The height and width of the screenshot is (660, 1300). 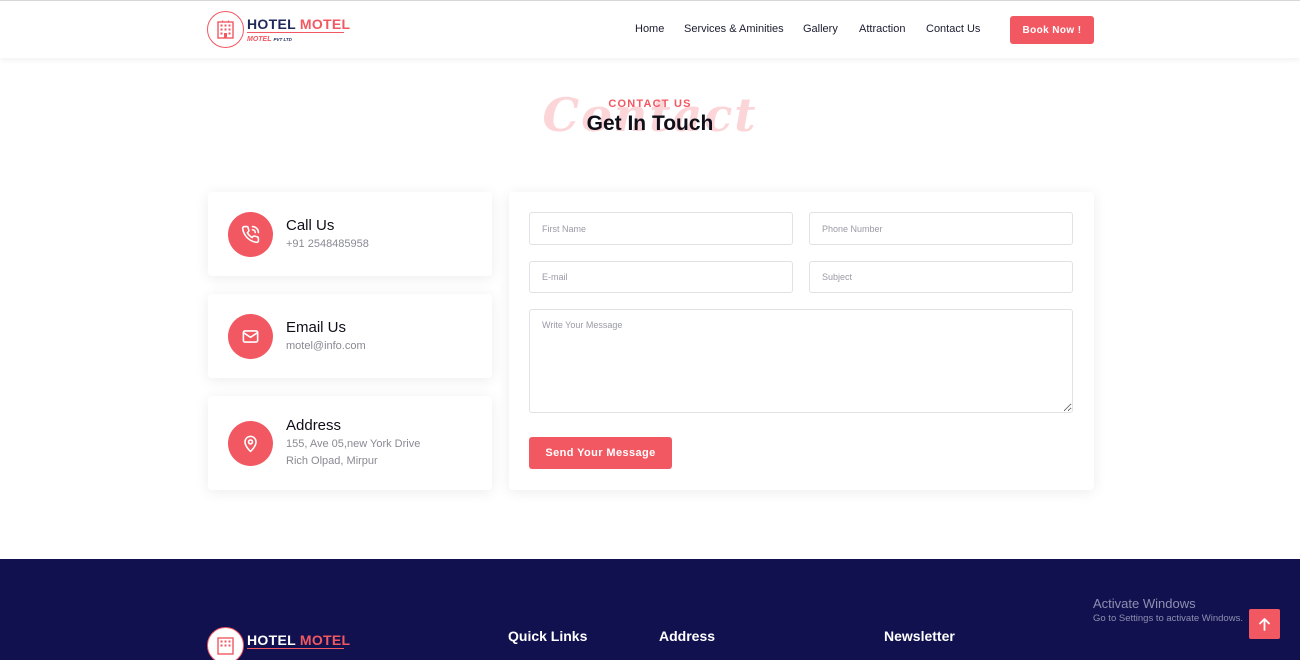 I want to click on contact-card-call: Call Us +91 2548485958, so click(x=350, y=234).